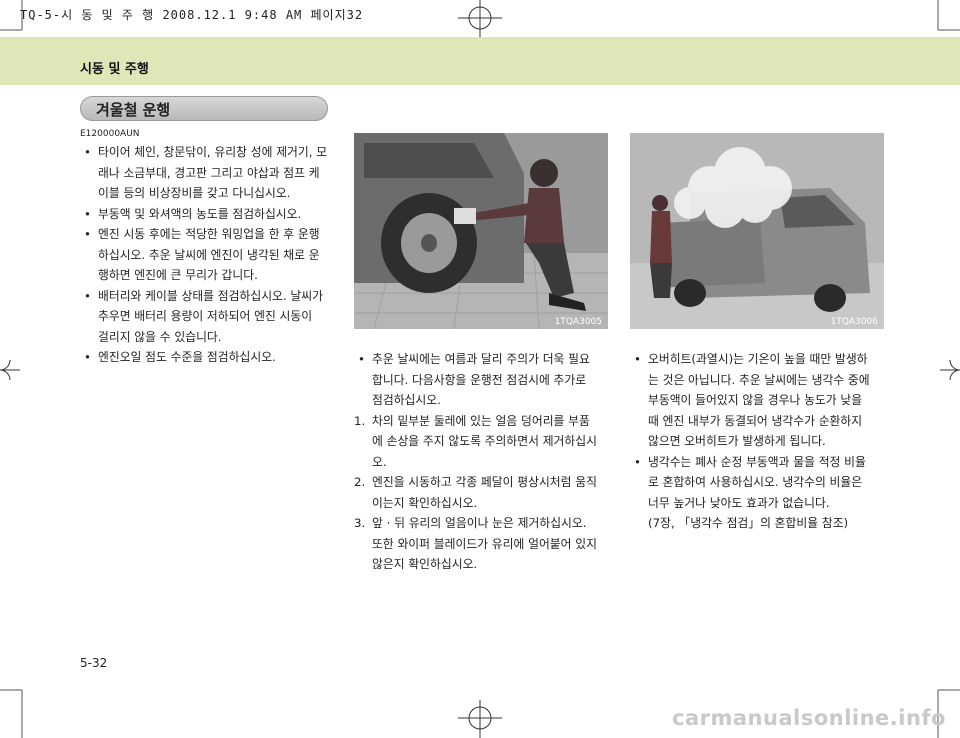  I want to click on middle-step-2: 2. 엔진을 시동하고 각종 페달이 평상시처럼 움직 이는지 확인하십시오., so click(475, 492).